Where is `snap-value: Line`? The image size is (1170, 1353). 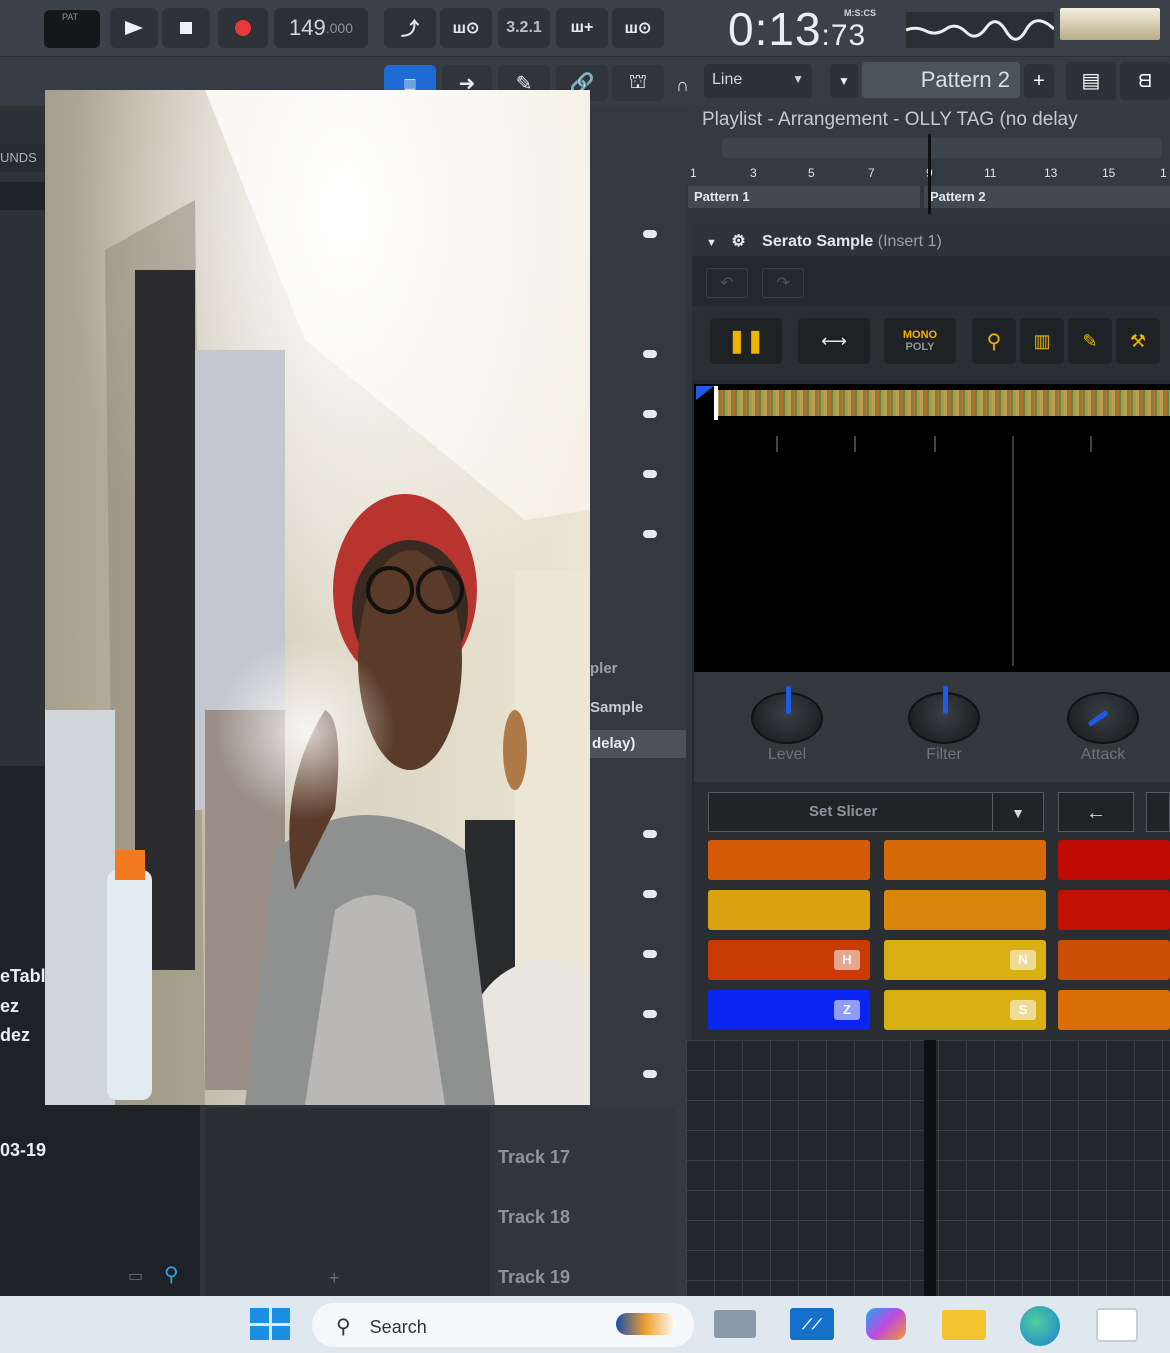 snap-value: Line is located at coordinates (727, 79).